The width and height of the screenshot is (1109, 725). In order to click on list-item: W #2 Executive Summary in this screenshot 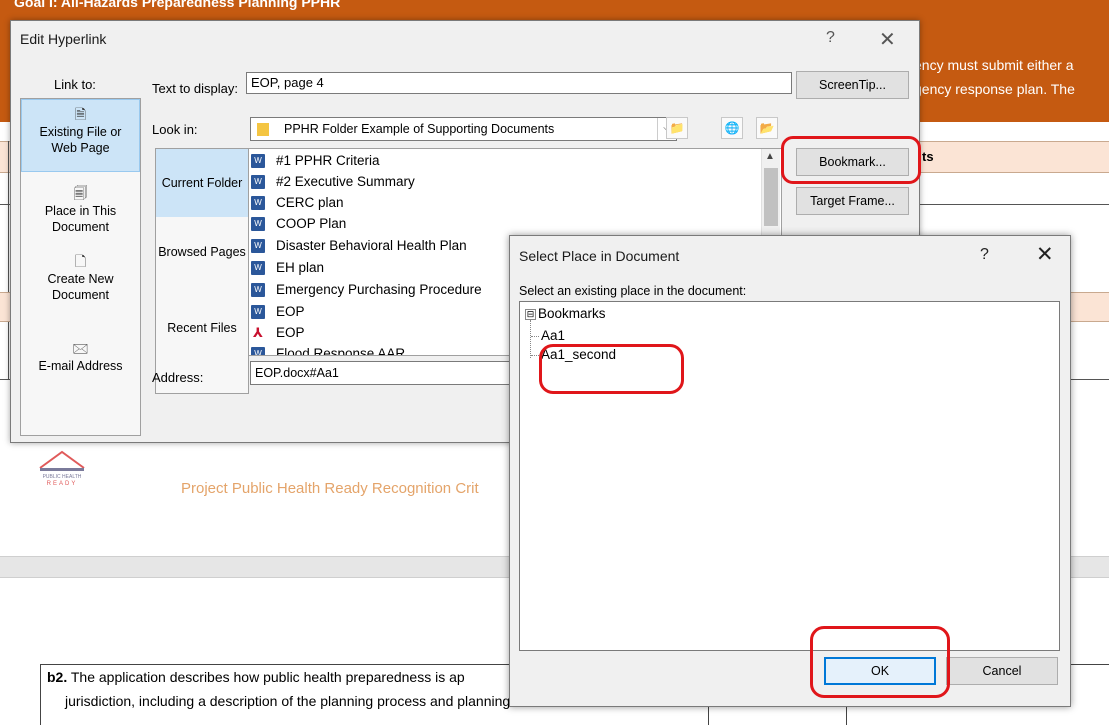, I will do `click(333, 181)`.